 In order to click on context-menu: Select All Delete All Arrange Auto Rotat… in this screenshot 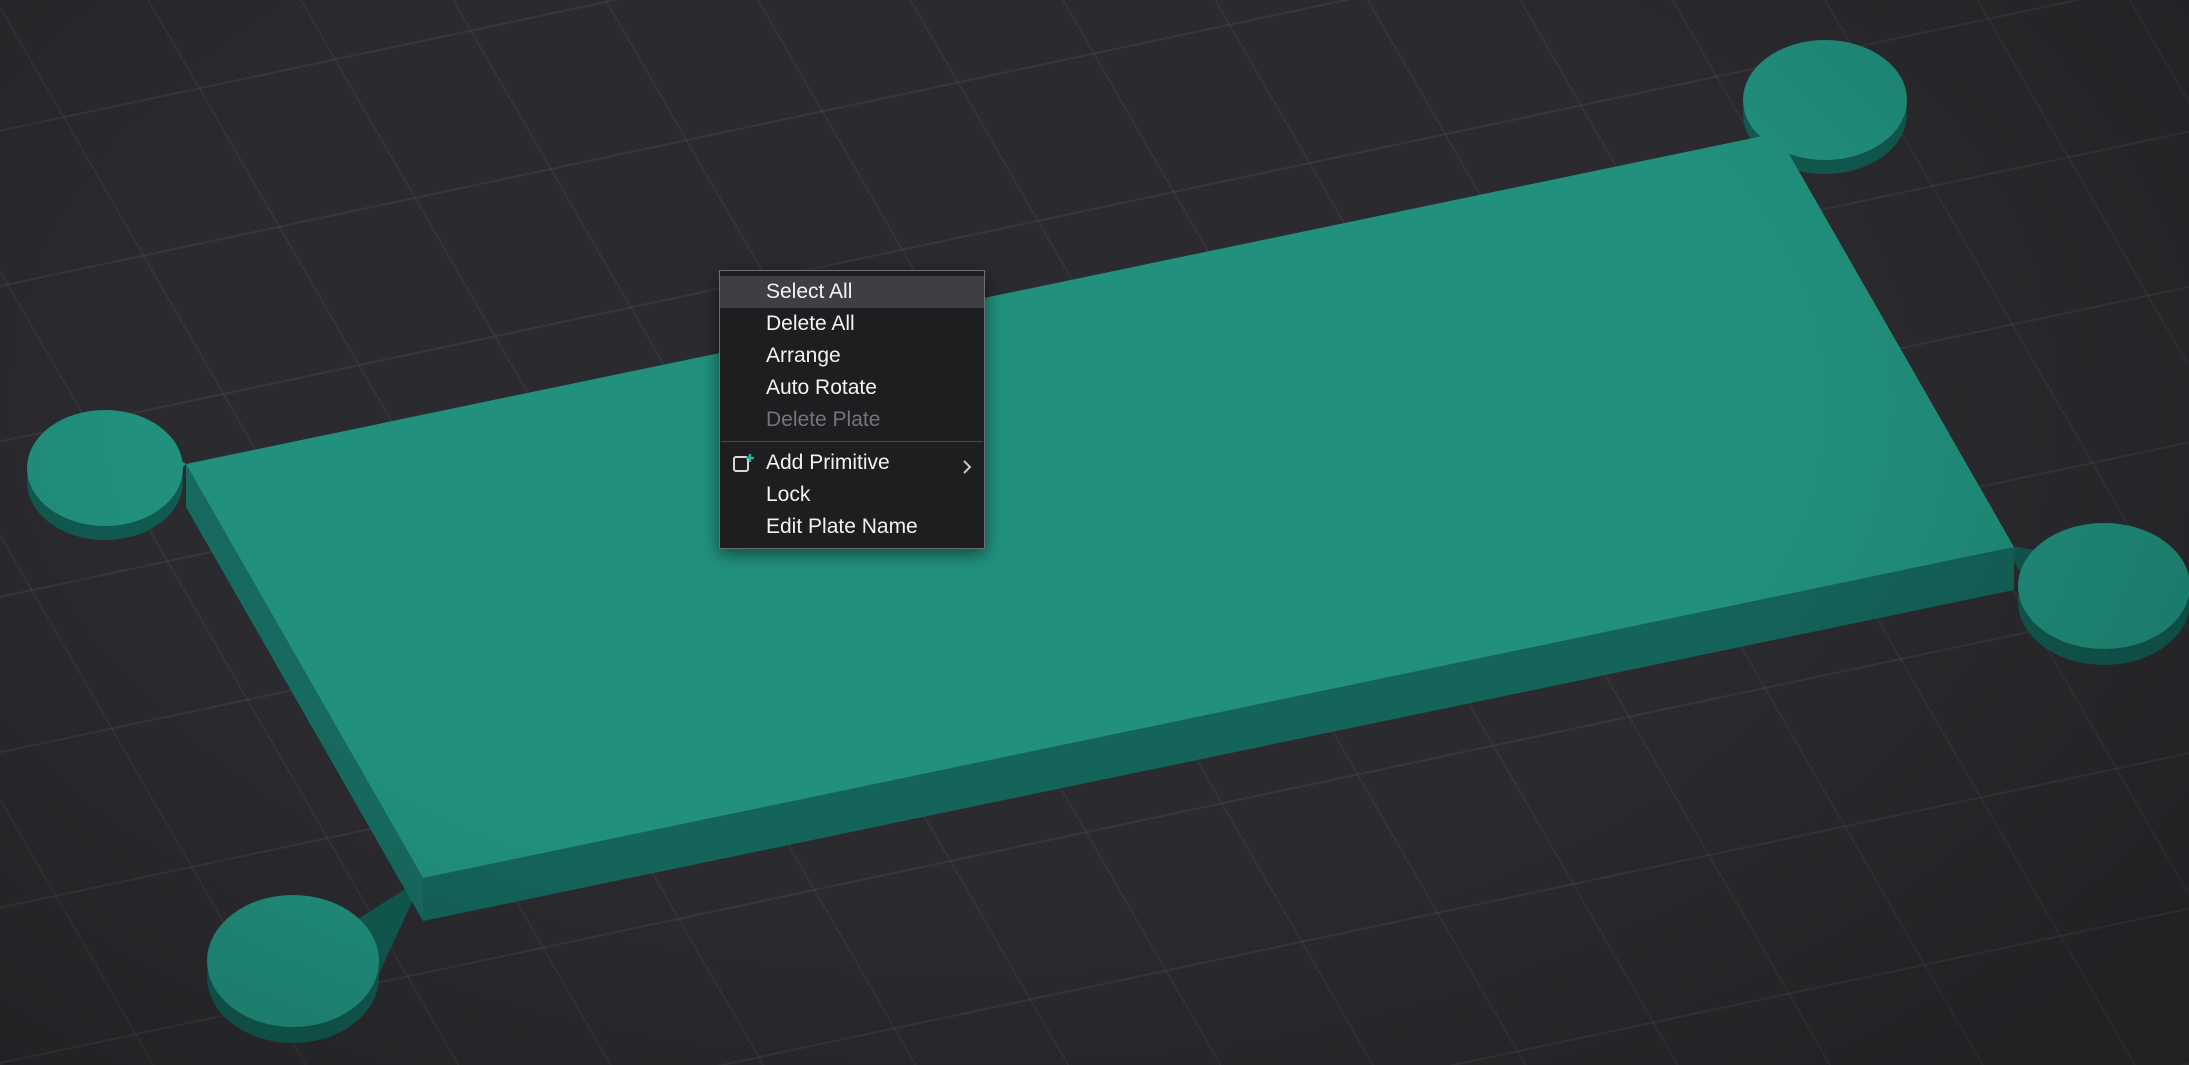, I will do `click(852, 409)`.